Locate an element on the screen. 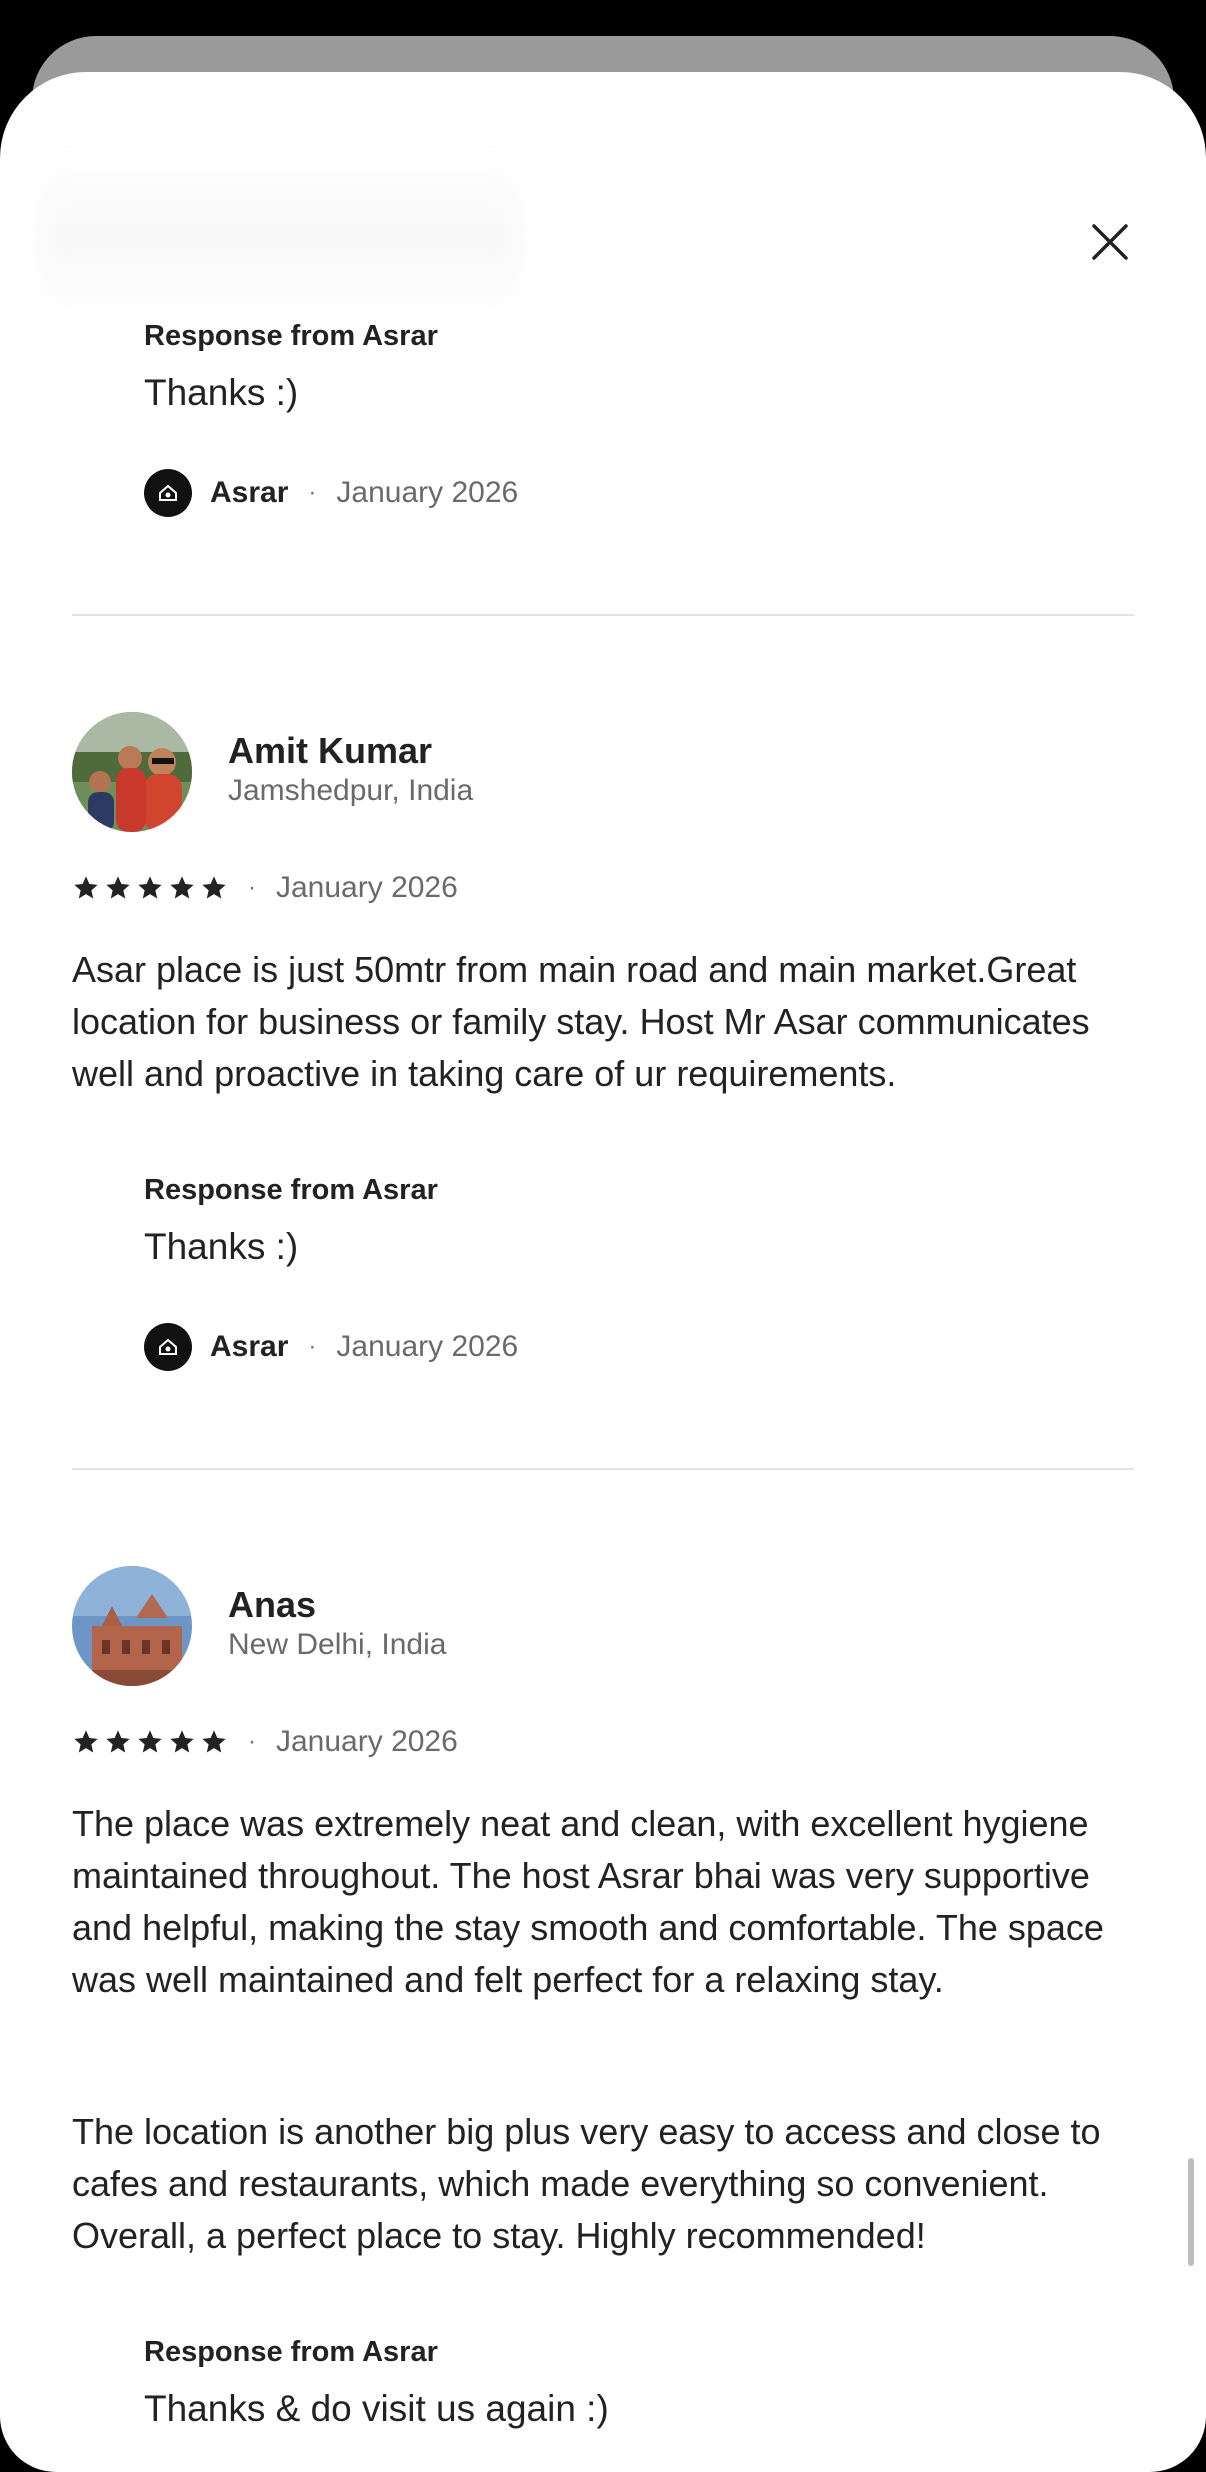 The image size is (1206, 2472). reviewer-name: Amit Kumar is located at coordinates (330, 750).